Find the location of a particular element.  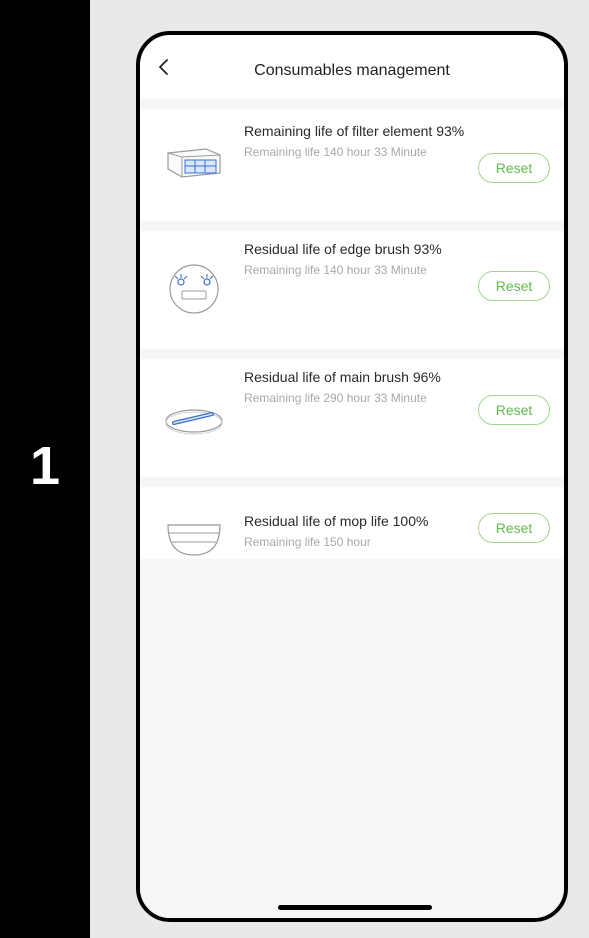

item-name: Remaining life of filter element 93% is located at coordinates (354, 131).